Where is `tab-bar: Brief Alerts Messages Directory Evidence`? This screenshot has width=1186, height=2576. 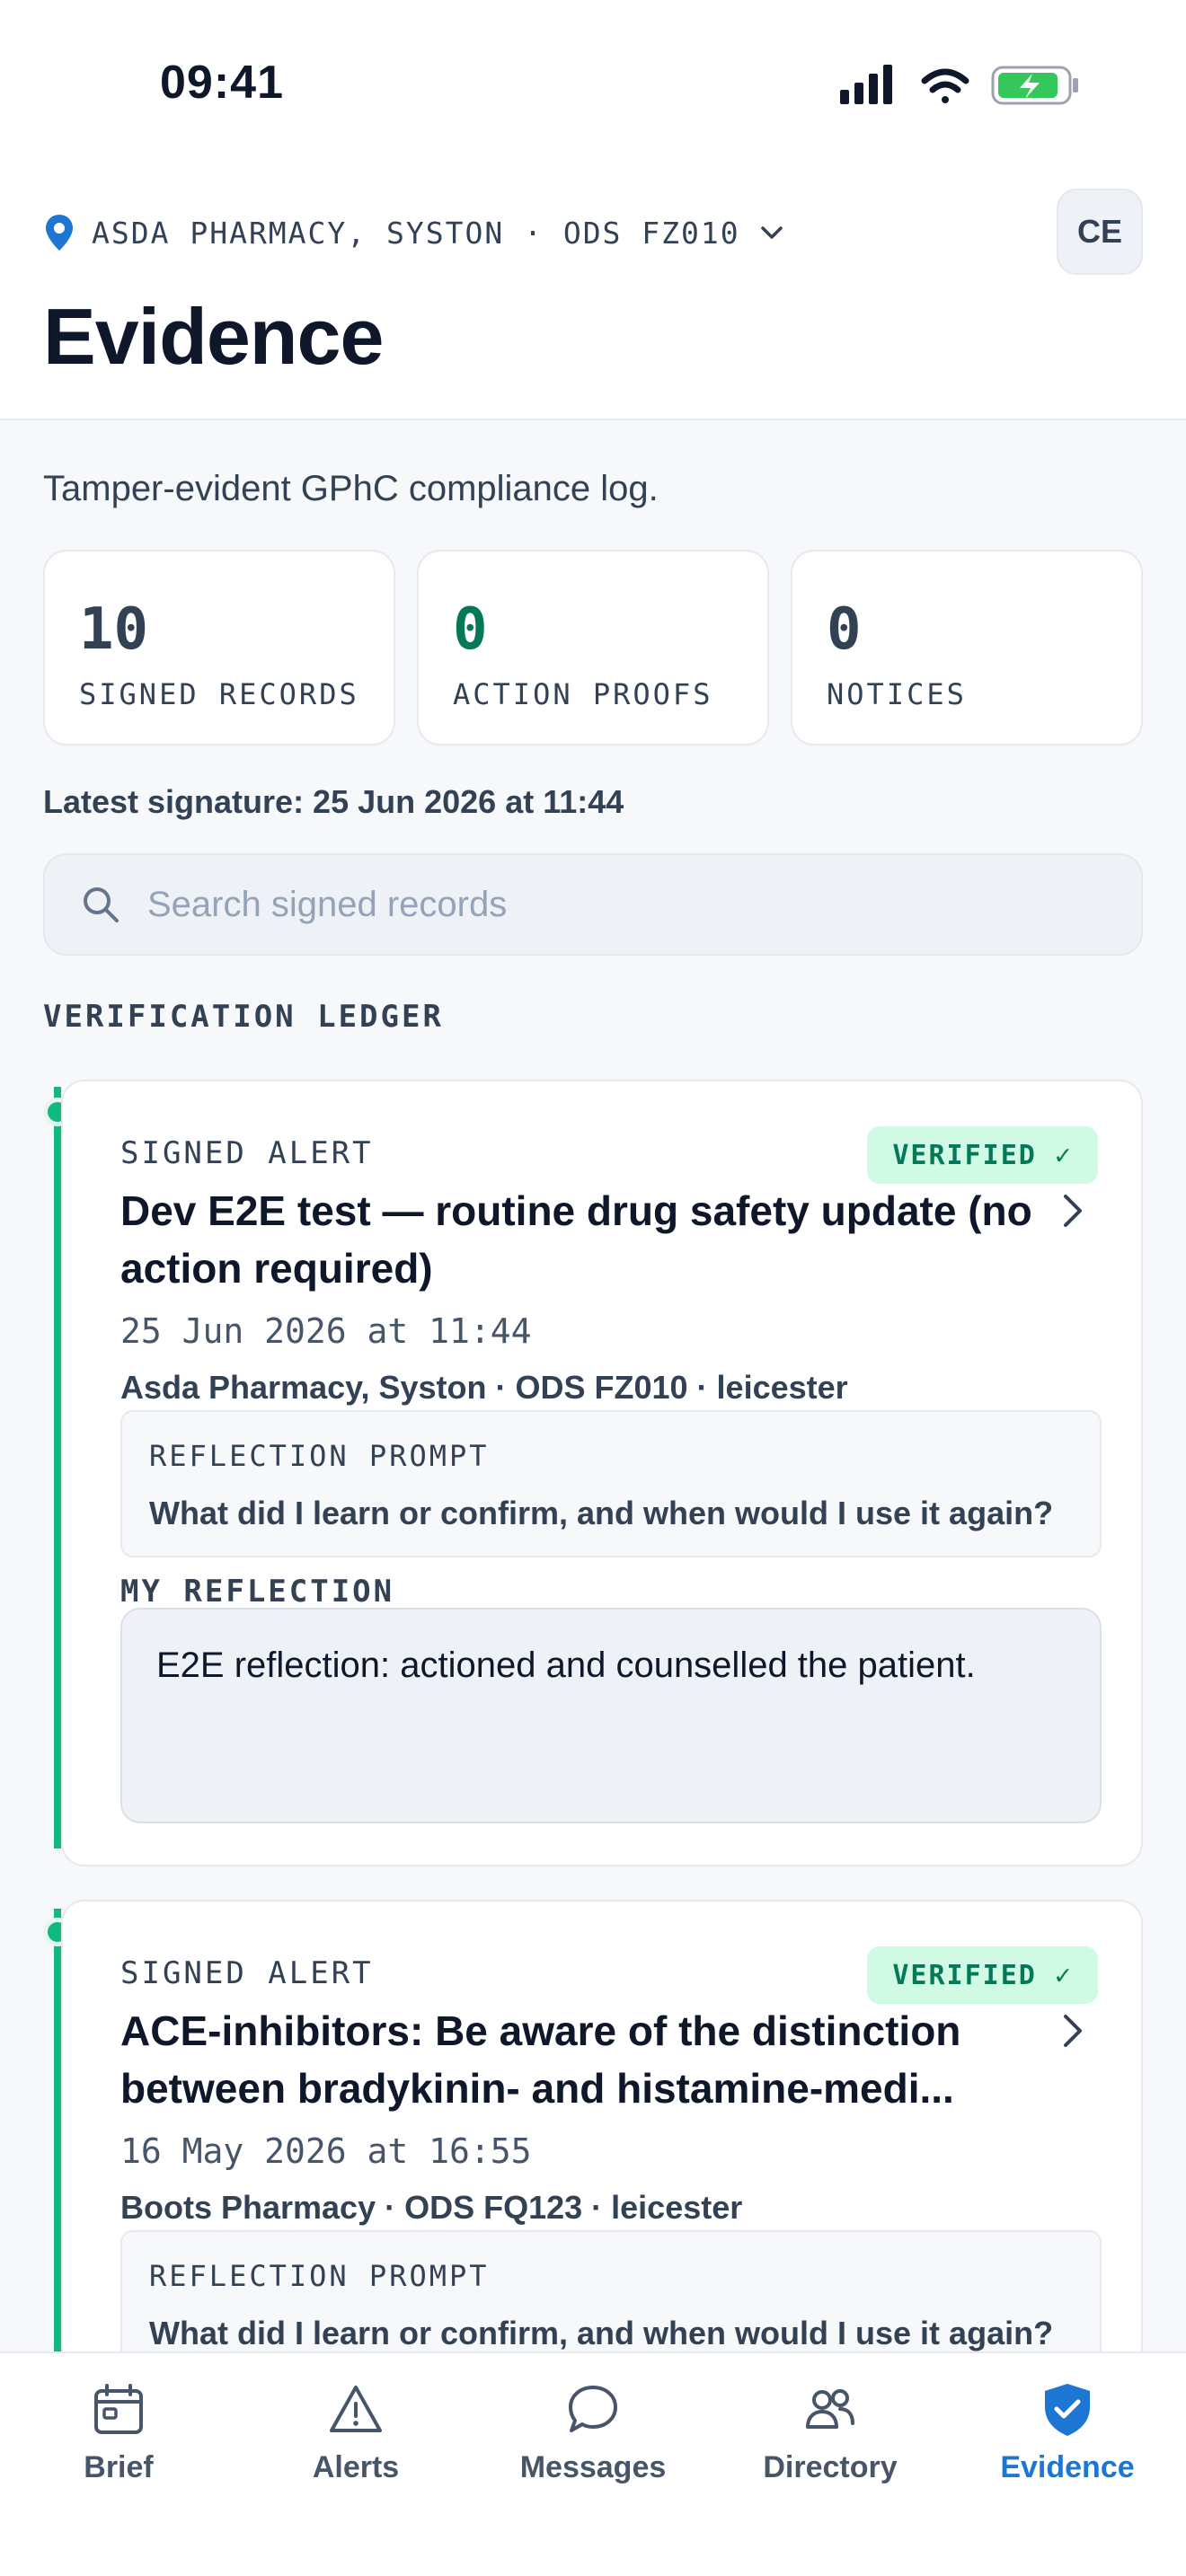
tab-bar: Brief Alerts Messages Directory Evidence is located at coordinates (593, 2463).